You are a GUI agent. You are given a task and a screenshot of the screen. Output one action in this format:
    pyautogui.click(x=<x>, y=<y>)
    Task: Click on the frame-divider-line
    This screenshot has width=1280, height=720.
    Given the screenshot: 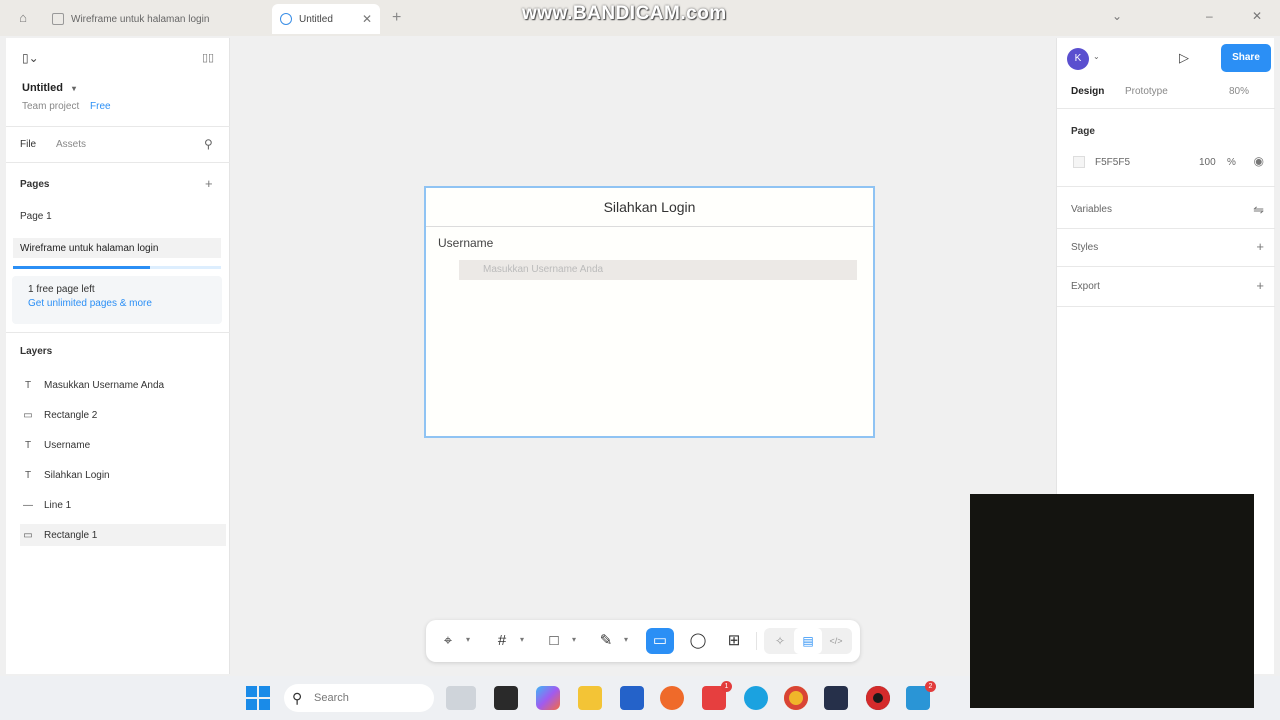 What is the action you would take?
    pyautogui.click(x=649, y=226)
    